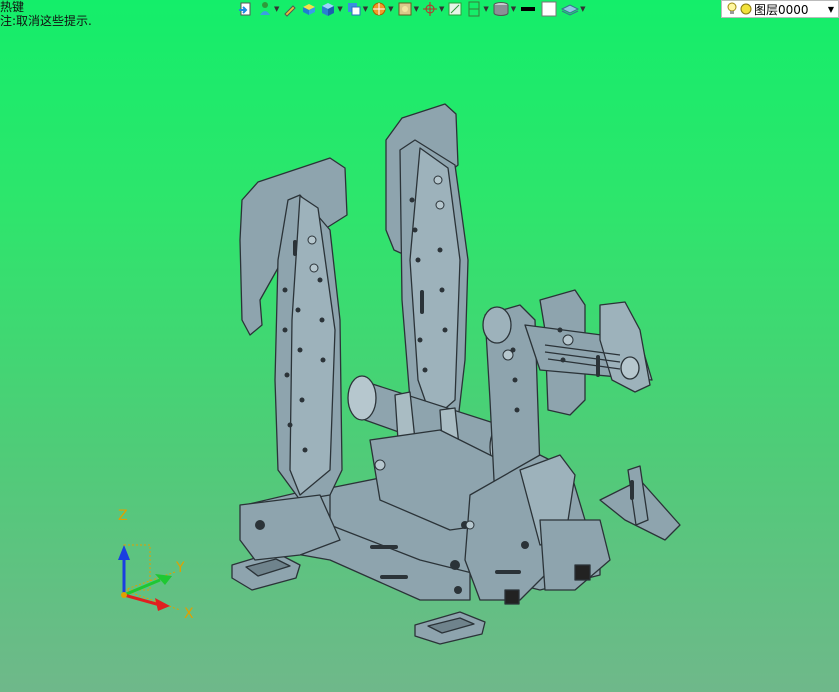 This screenshot has height=692, width=839. I want to click on z-axis-label: Z, so click(123, 516).